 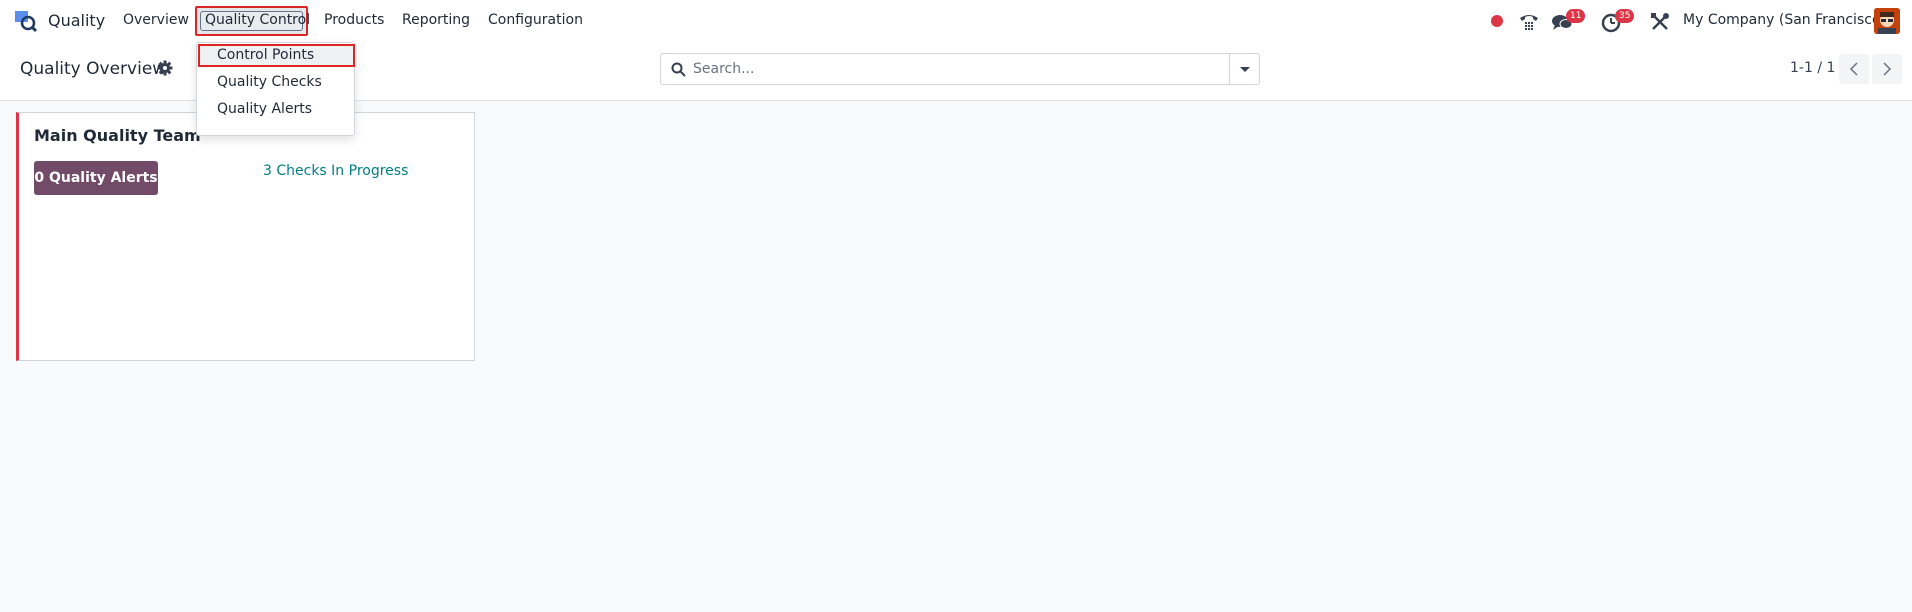 I want to click on search-bar, so click(x=960, y=69).